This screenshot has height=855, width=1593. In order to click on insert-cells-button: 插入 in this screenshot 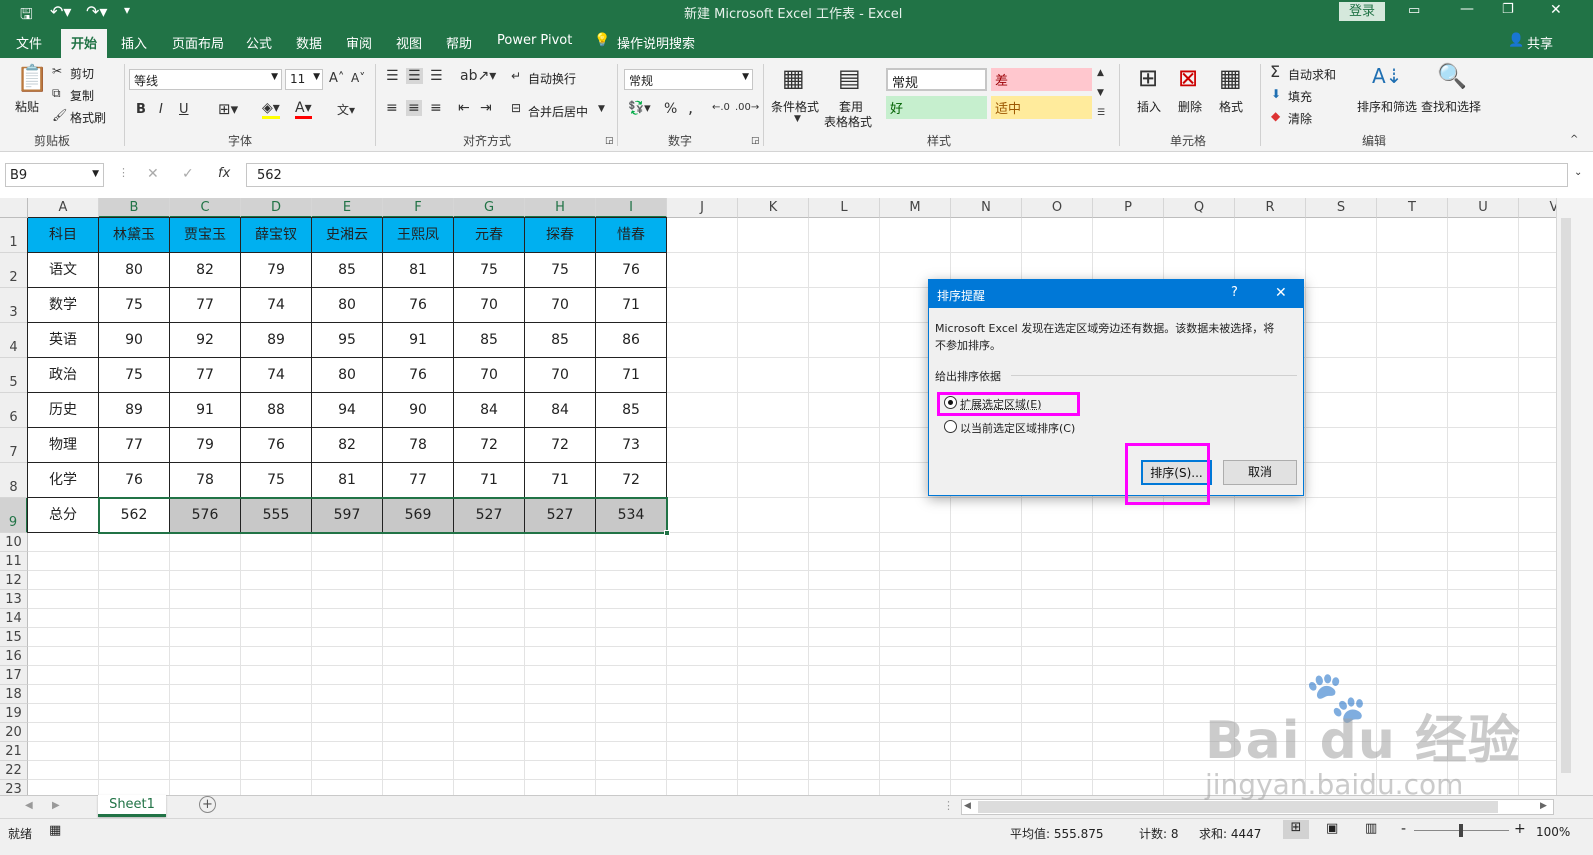, I will do `click(1149, 106)`.